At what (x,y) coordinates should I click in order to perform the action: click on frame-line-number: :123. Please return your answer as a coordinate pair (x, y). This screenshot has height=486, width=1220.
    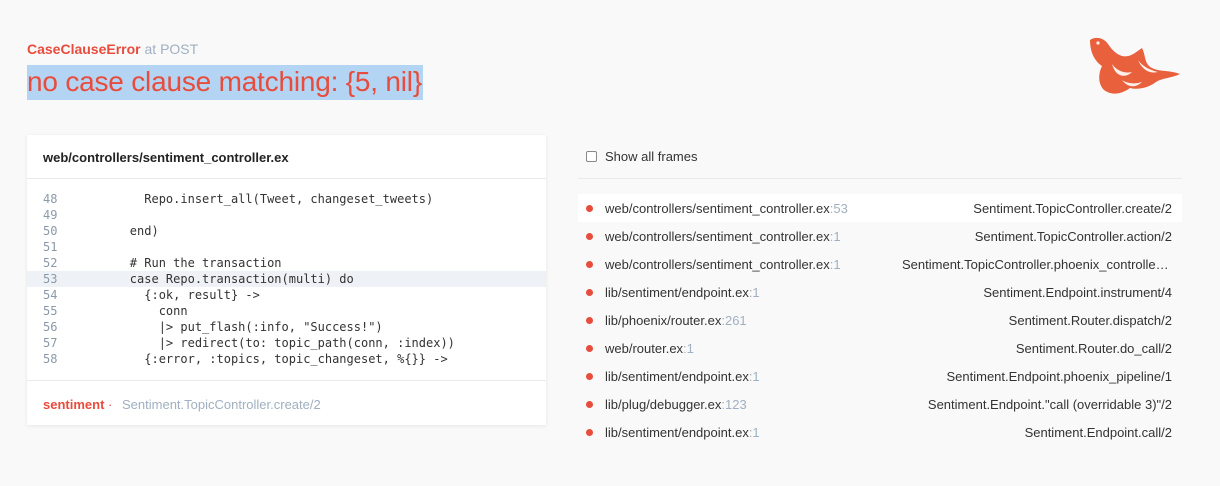
    Looking at the image, I should click on (734, 404).